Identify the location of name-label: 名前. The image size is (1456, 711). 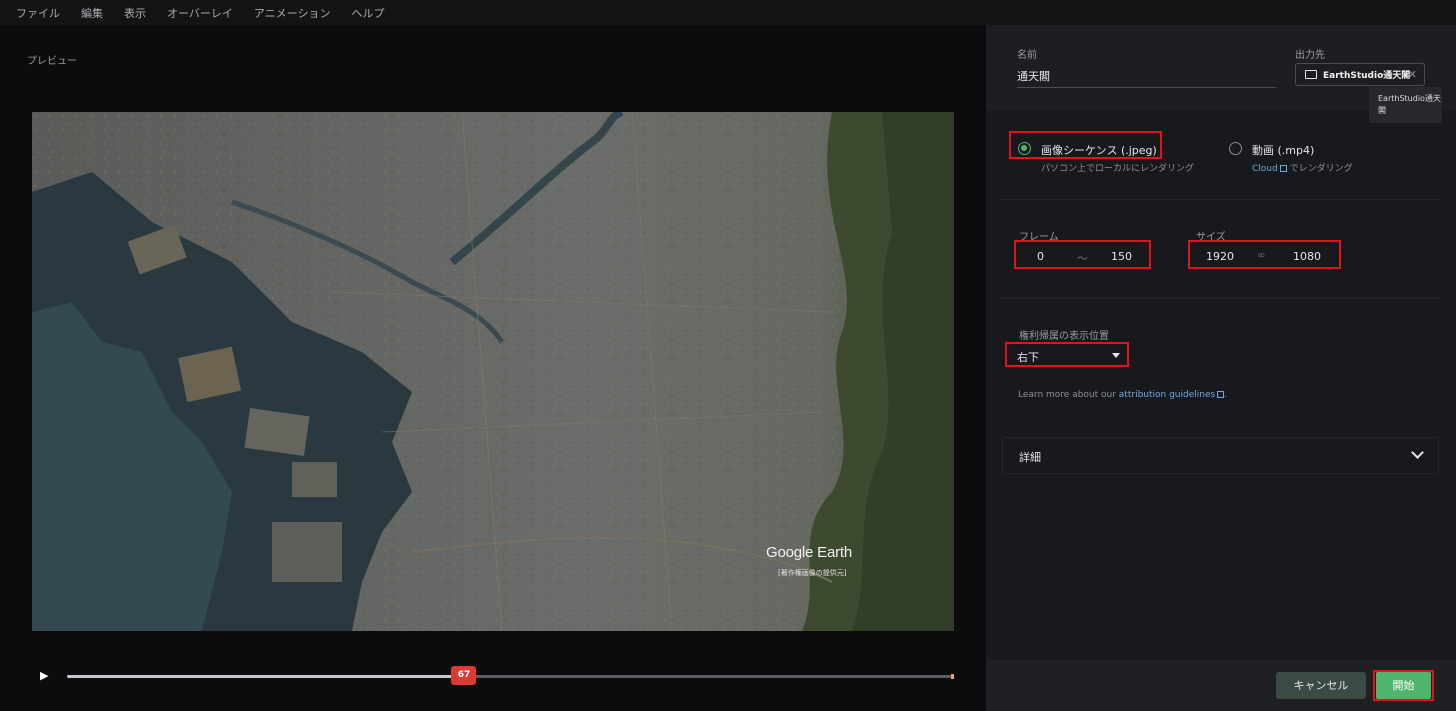
(1027, 55).